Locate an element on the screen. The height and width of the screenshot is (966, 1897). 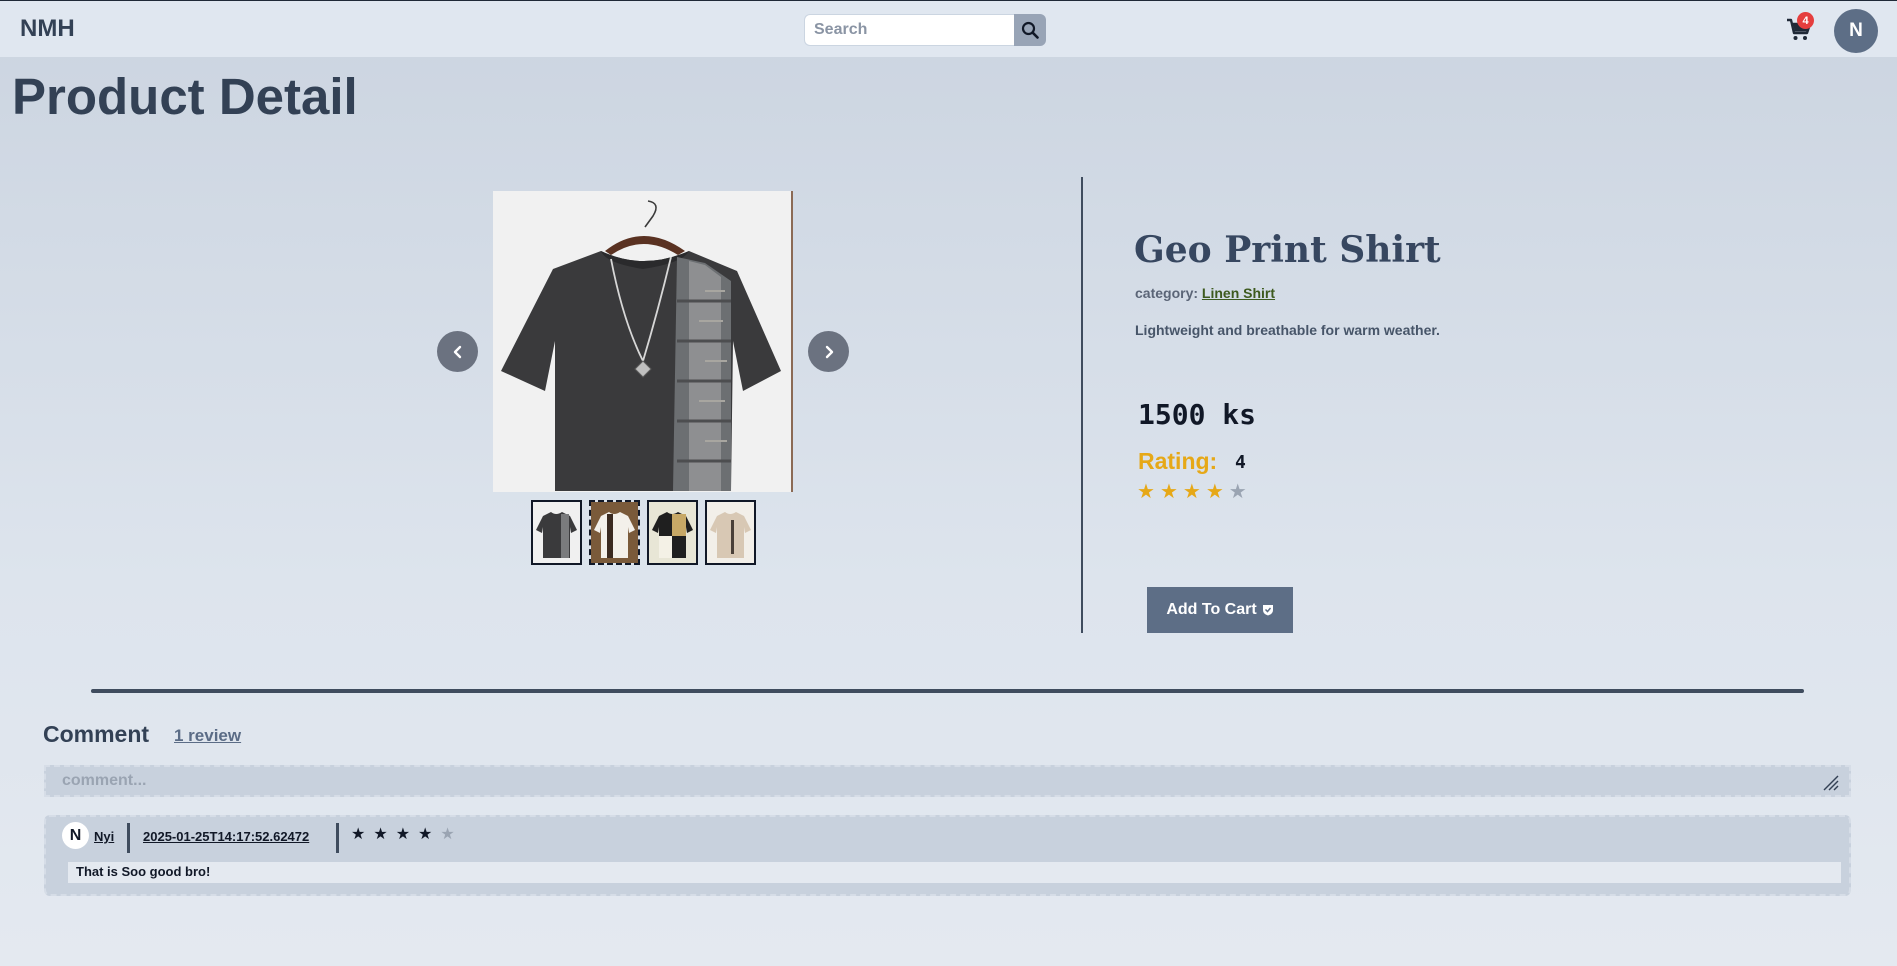
add-to-cart-button: Add To Cart is located at coordinates (1220, 610).